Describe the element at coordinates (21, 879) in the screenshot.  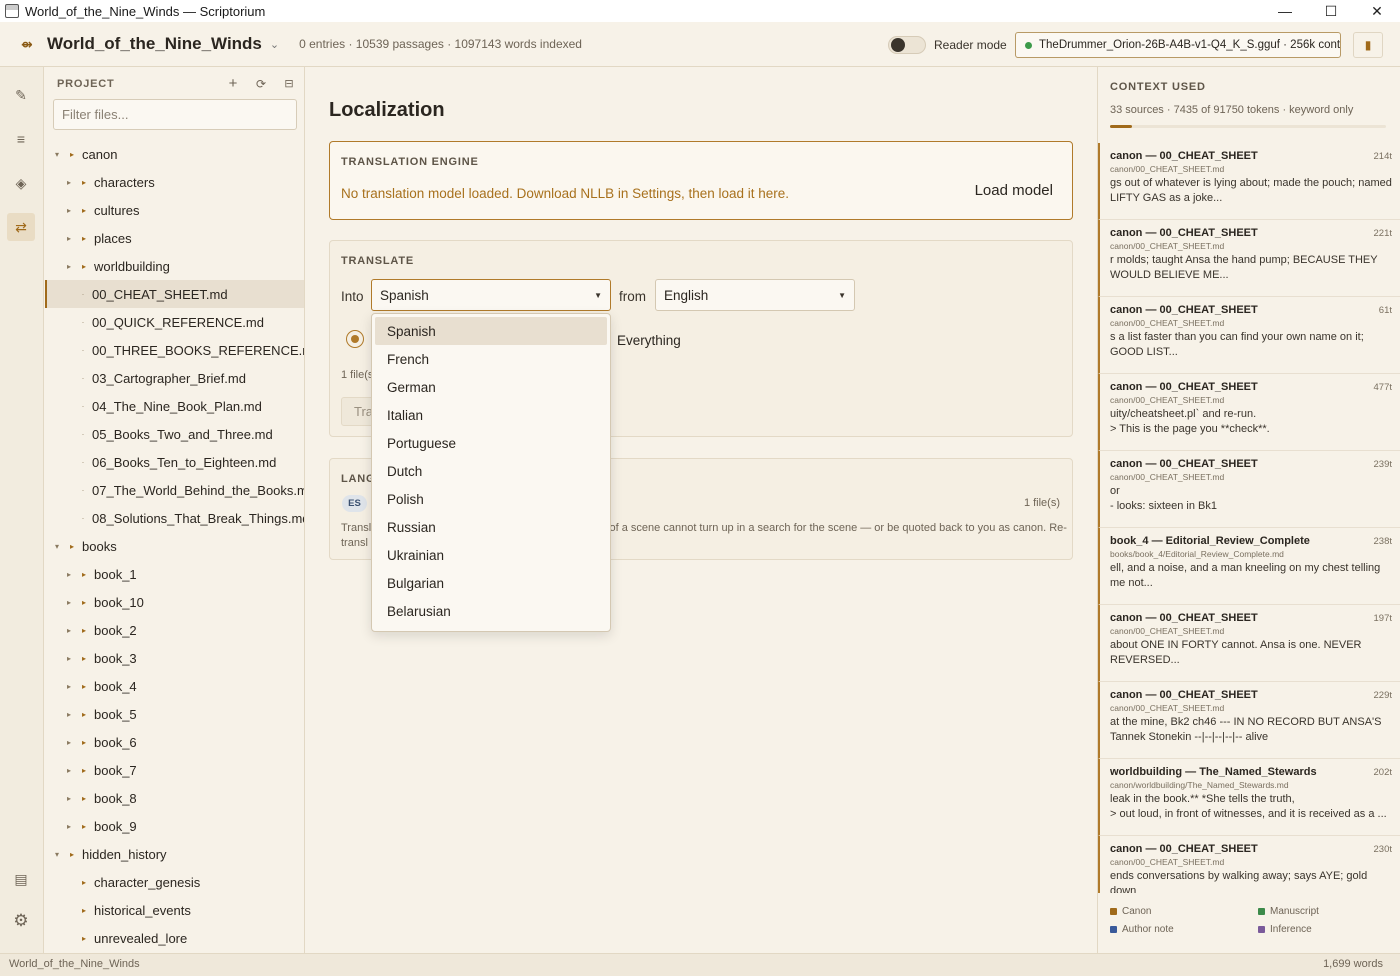
I see `document-icon: ▤` at that location.